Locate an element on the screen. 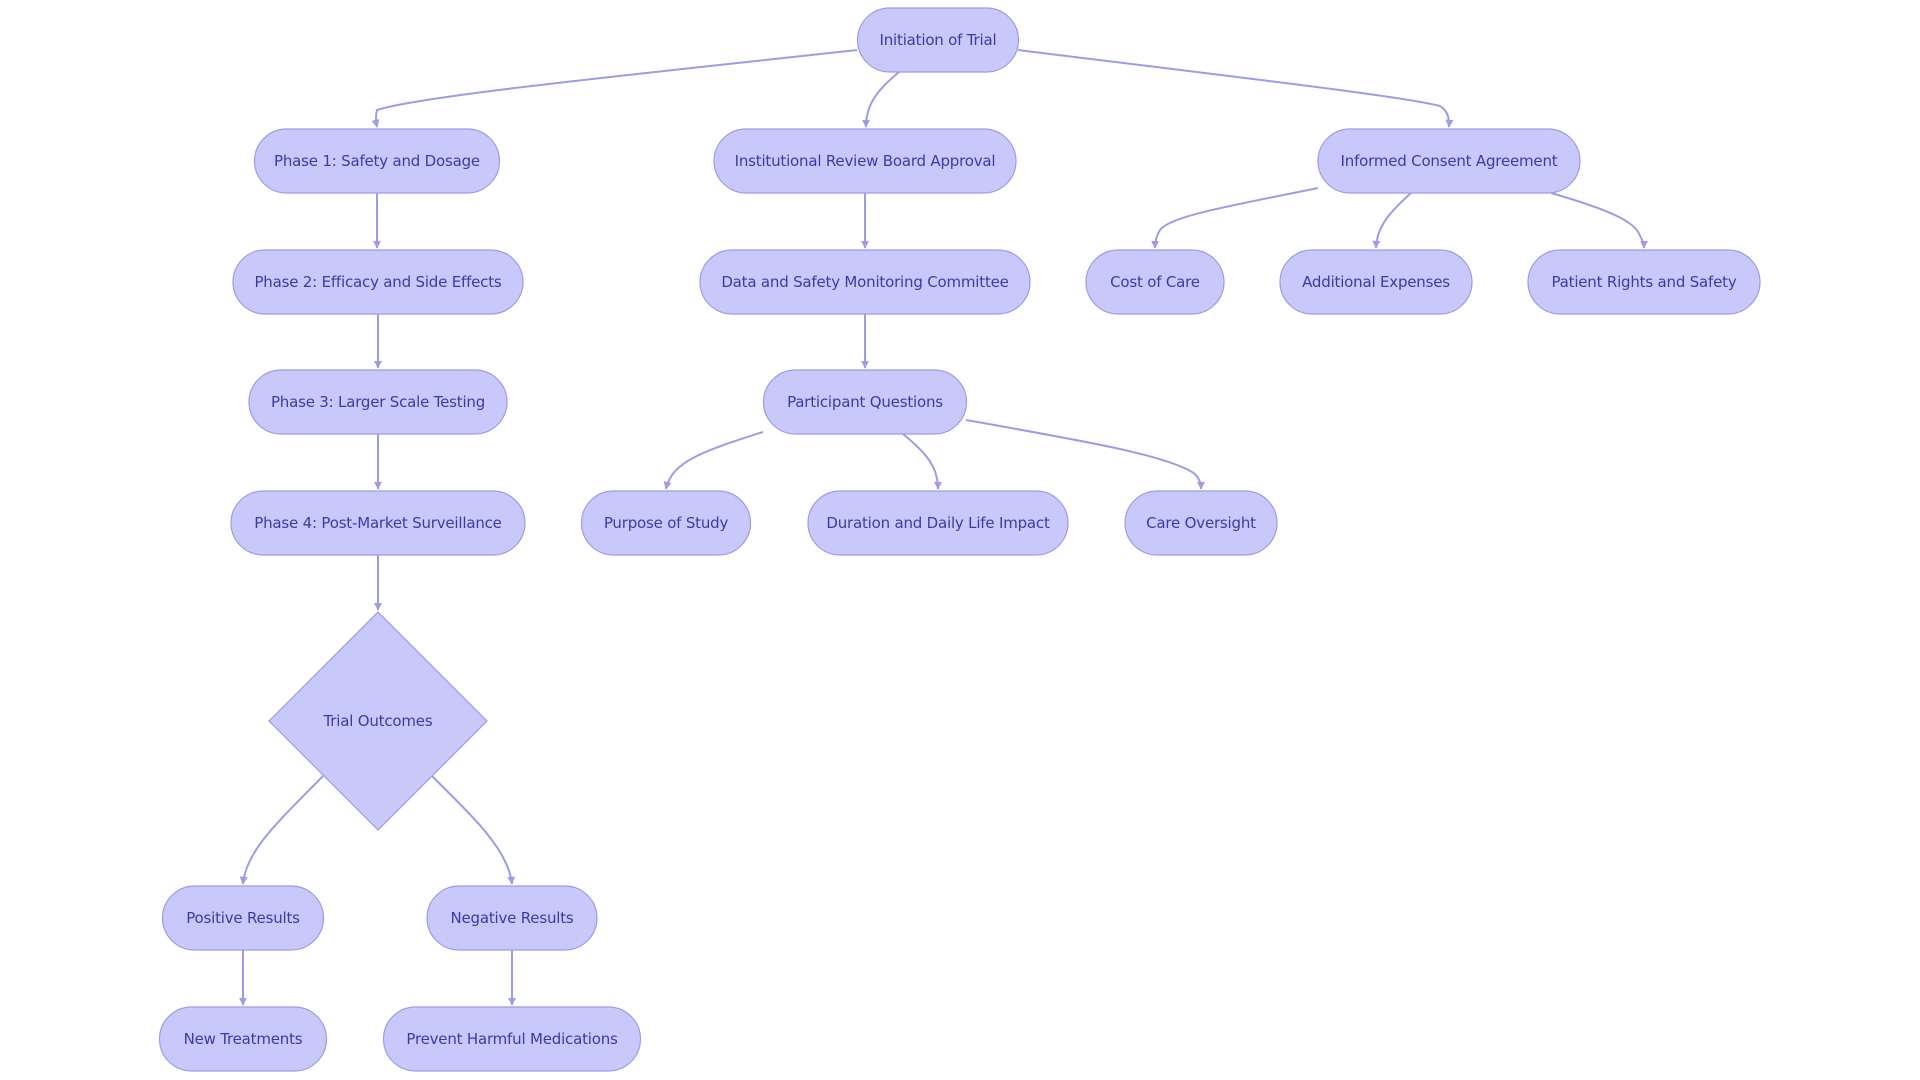 This screenshot has height=1080, width=1920. node-positive: Positive Results is located at coordinates (243, 918).